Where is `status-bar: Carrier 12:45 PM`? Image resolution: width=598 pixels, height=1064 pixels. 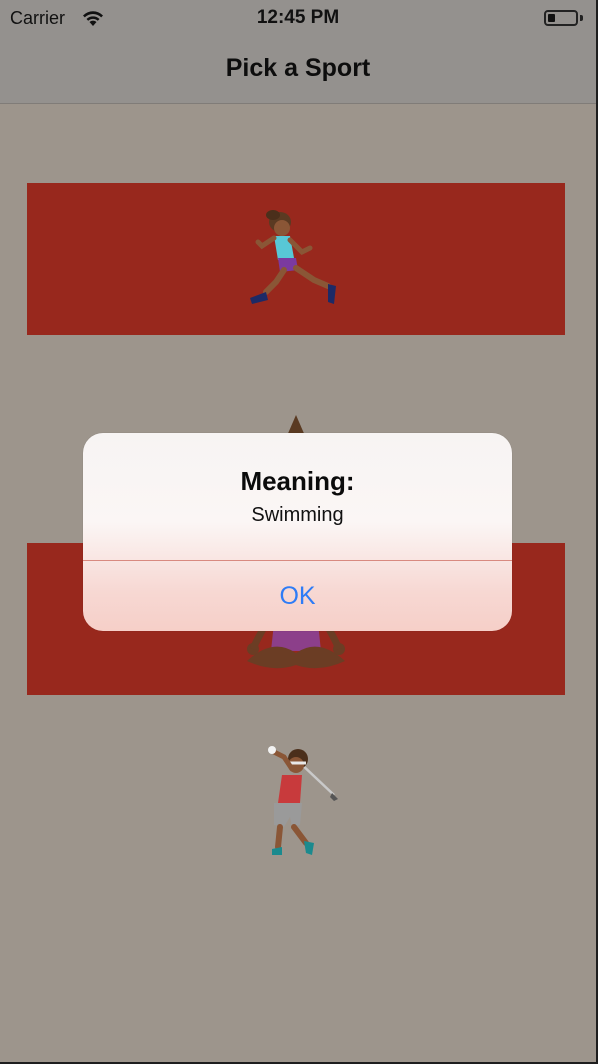 status-bar: Carrier 12:45 PM is located at coordinates (298, 19).